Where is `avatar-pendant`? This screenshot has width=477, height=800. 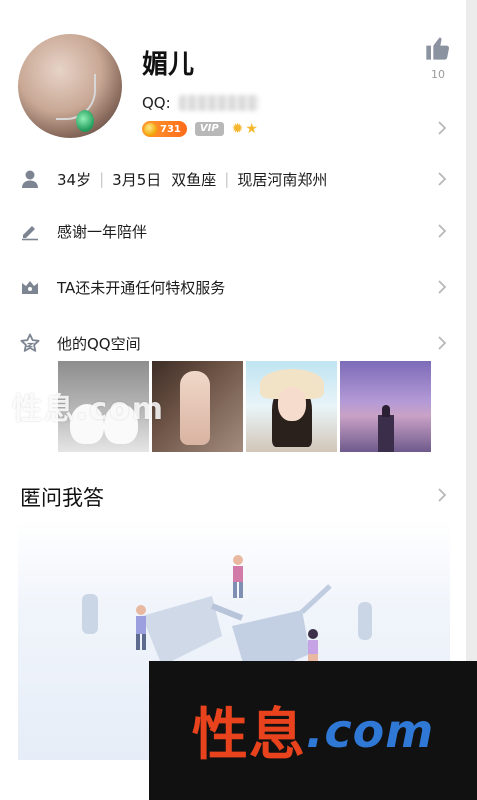 avatar-pendant is located at coordinates (85, 121).